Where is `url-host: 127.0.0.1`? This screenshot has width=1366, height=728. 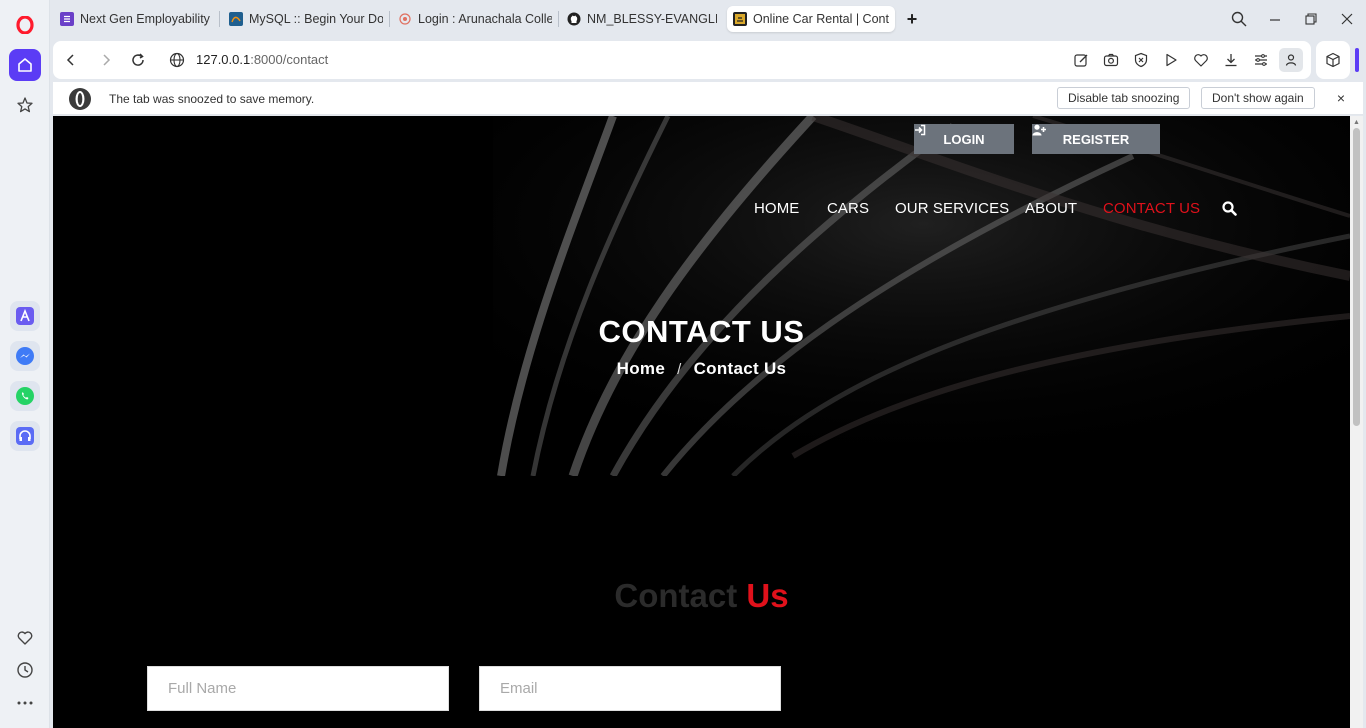
url-host: 127.0.0.1 is located at coordinates (223, 59).